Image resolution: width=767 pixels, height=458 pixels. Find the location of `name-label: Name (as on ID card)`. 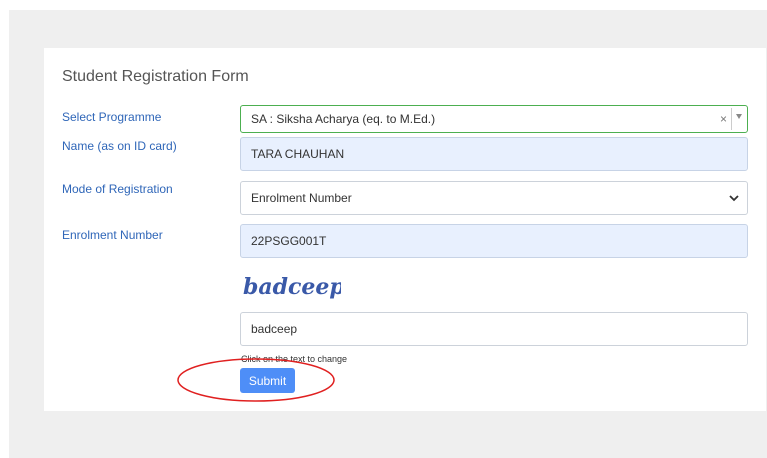

name-label: Name (as on ID card) is located at coordinates (119, 146).